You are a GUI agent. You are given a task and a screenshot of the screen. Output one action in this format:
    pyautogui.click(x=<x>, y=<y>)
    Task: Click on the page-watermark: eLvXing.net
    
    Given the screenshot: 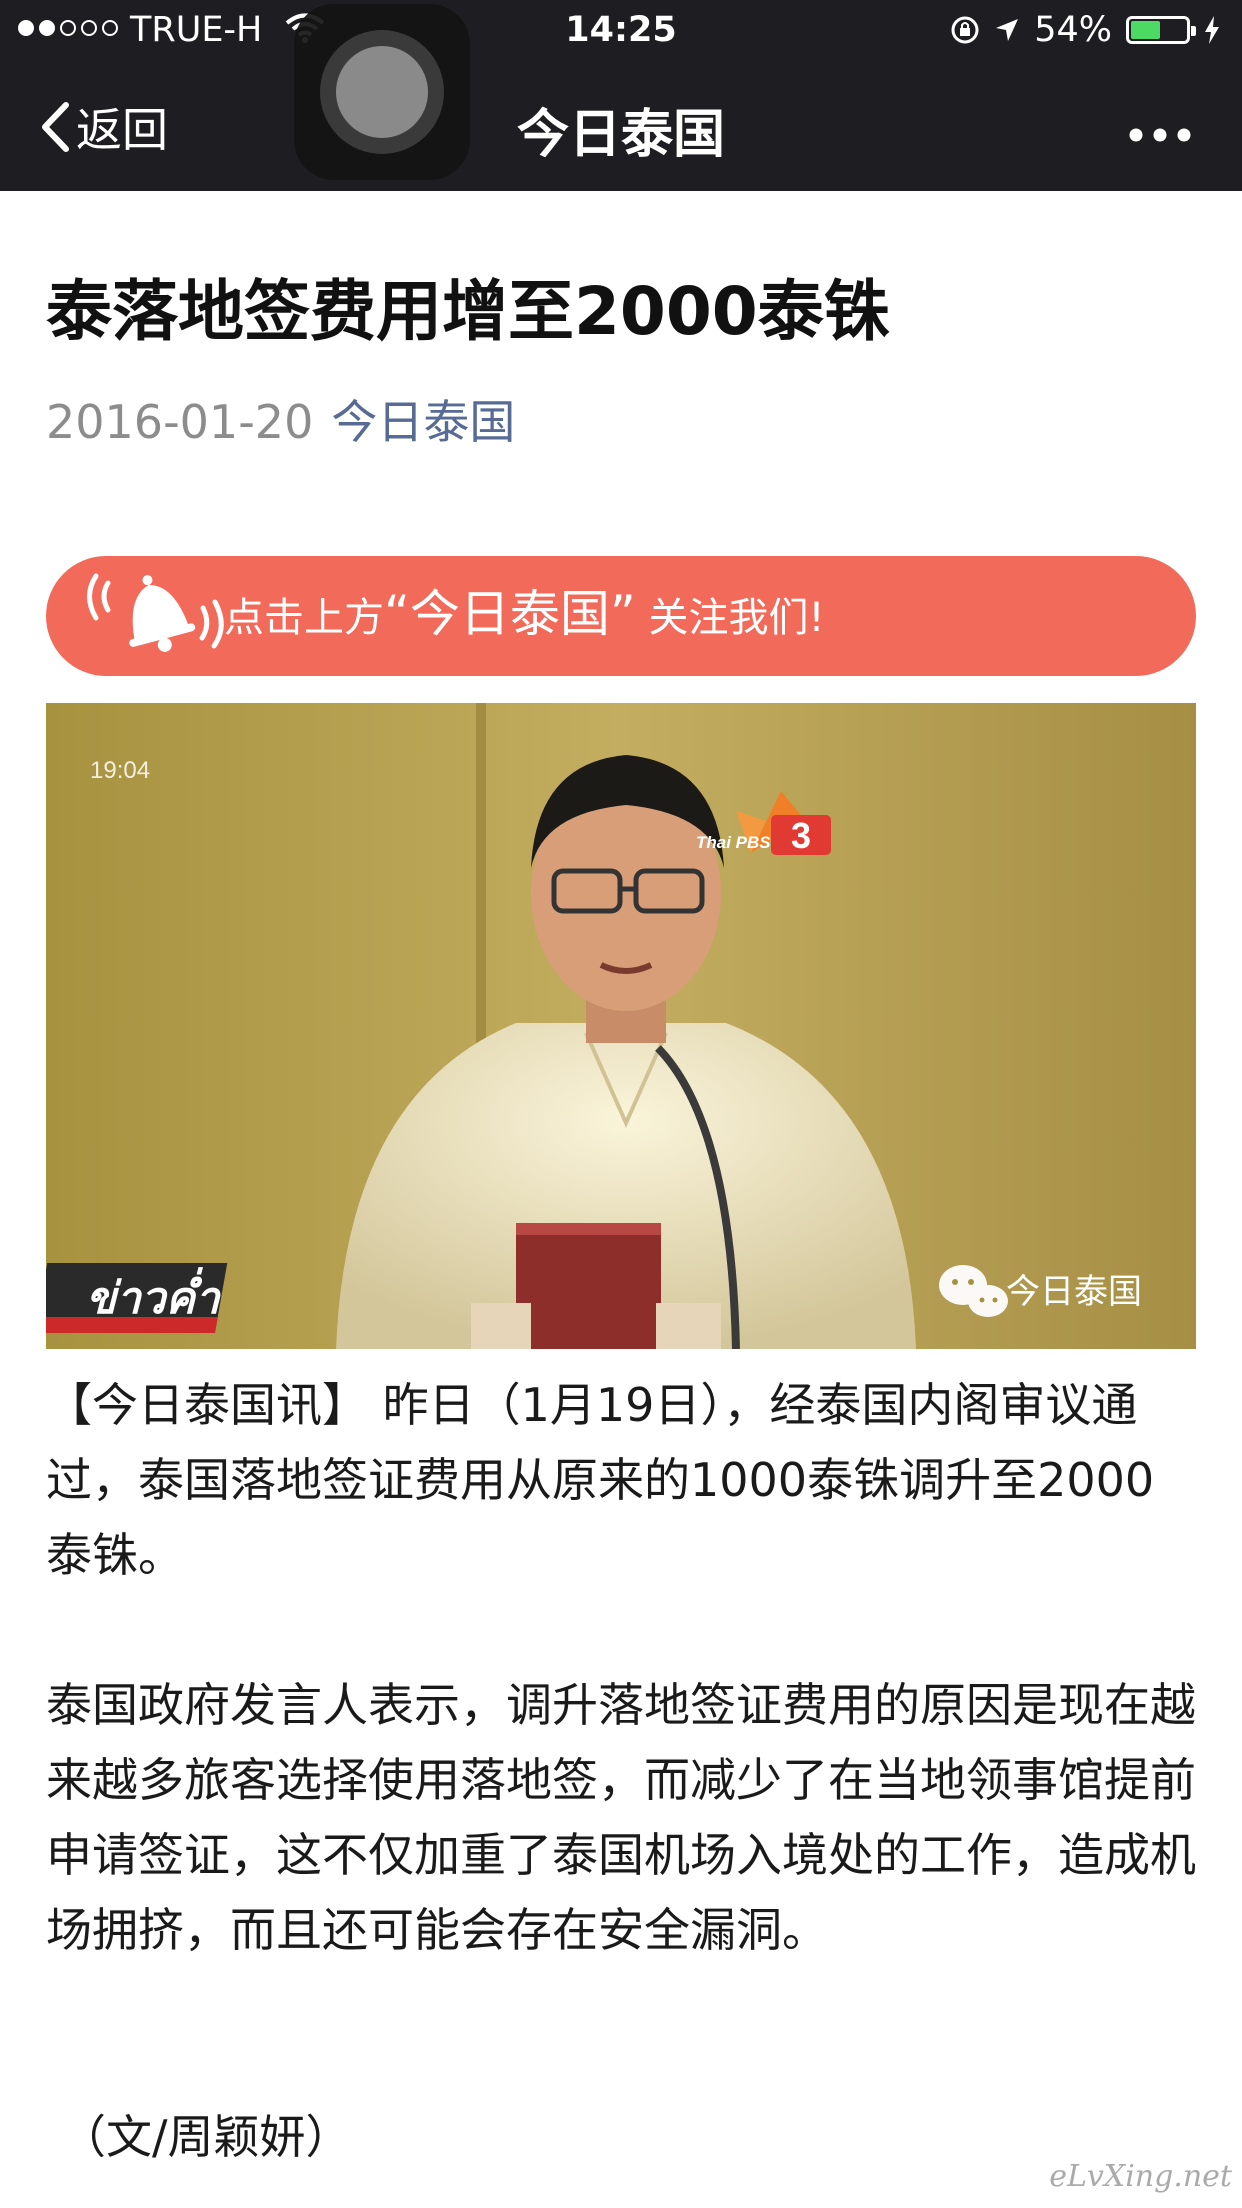 What is the action you would take?
    pyautogui.click(x=1140, y=2176)
    